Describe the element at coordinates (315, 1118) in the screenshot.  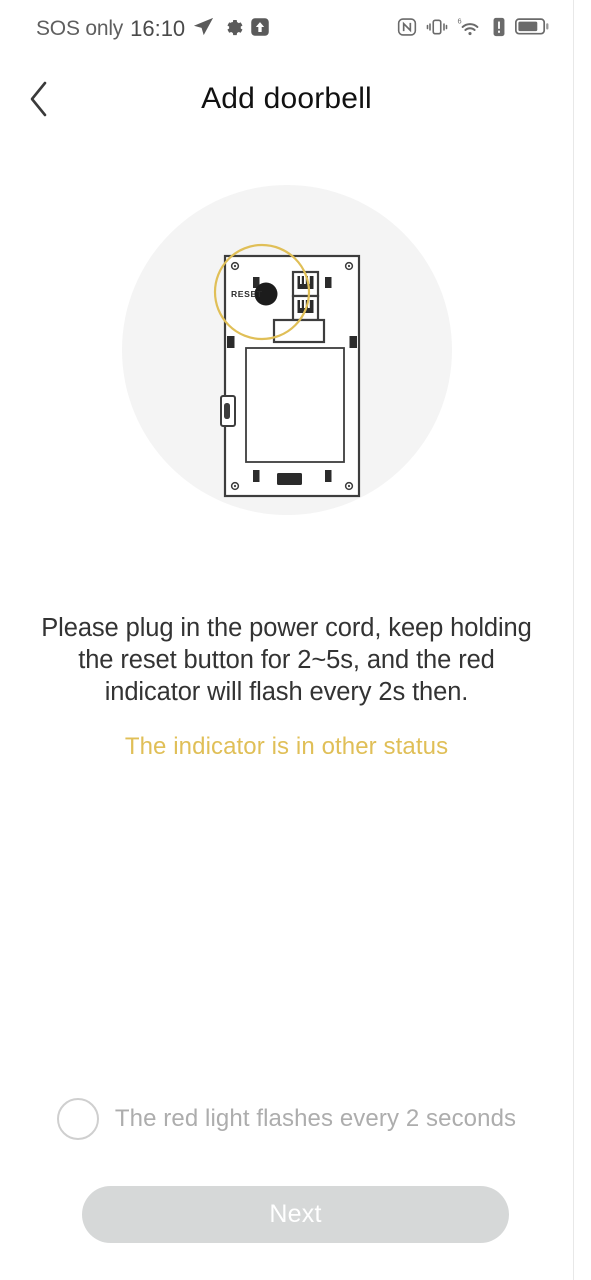
I see `confirm-radio-label: The red light flashes every 2 seconds` at that location.